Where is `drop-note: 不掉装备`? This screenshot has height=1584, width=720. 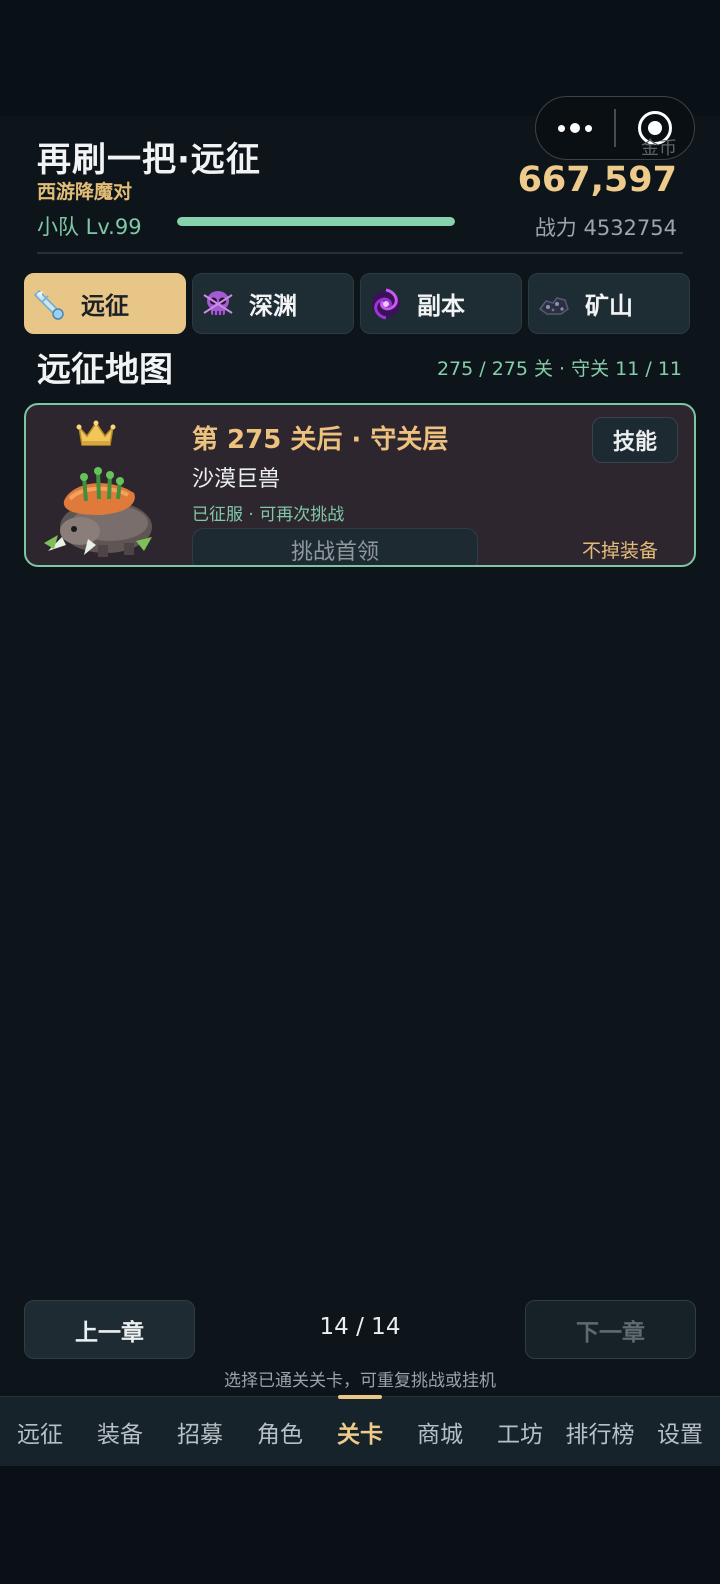 drop-note: 不掉装备 is located at coordinates (619, 551).